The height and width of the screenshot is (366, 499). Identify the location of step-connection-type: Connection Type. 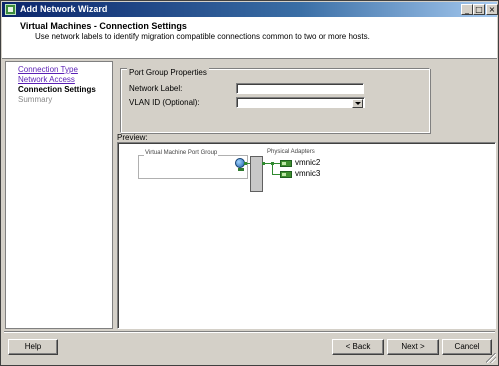
(48, 69).